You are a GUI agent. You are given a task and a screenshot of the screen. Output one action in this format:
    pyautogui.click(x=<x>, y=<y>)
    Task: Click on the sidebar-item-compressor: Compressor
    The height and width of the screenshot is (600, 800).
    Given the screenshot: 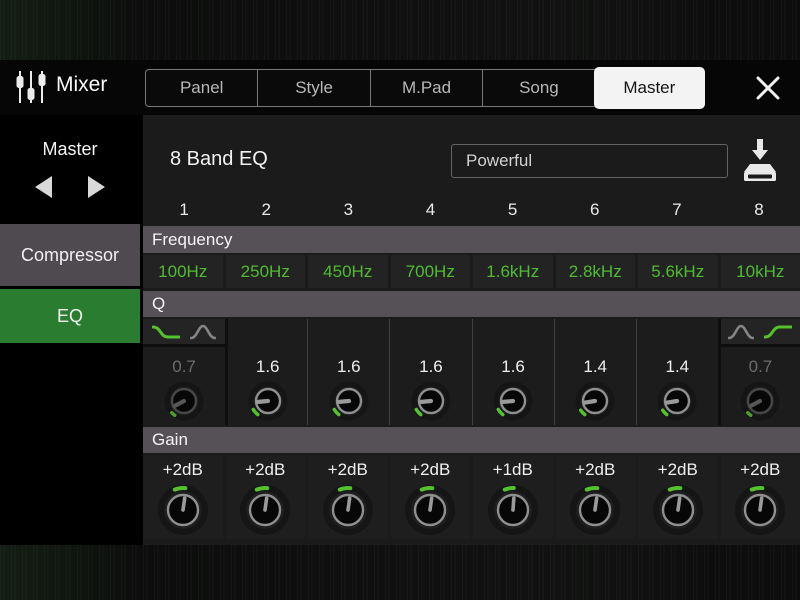 What is the action you would take?
    pyautogui.click(x=70, y=255)
    